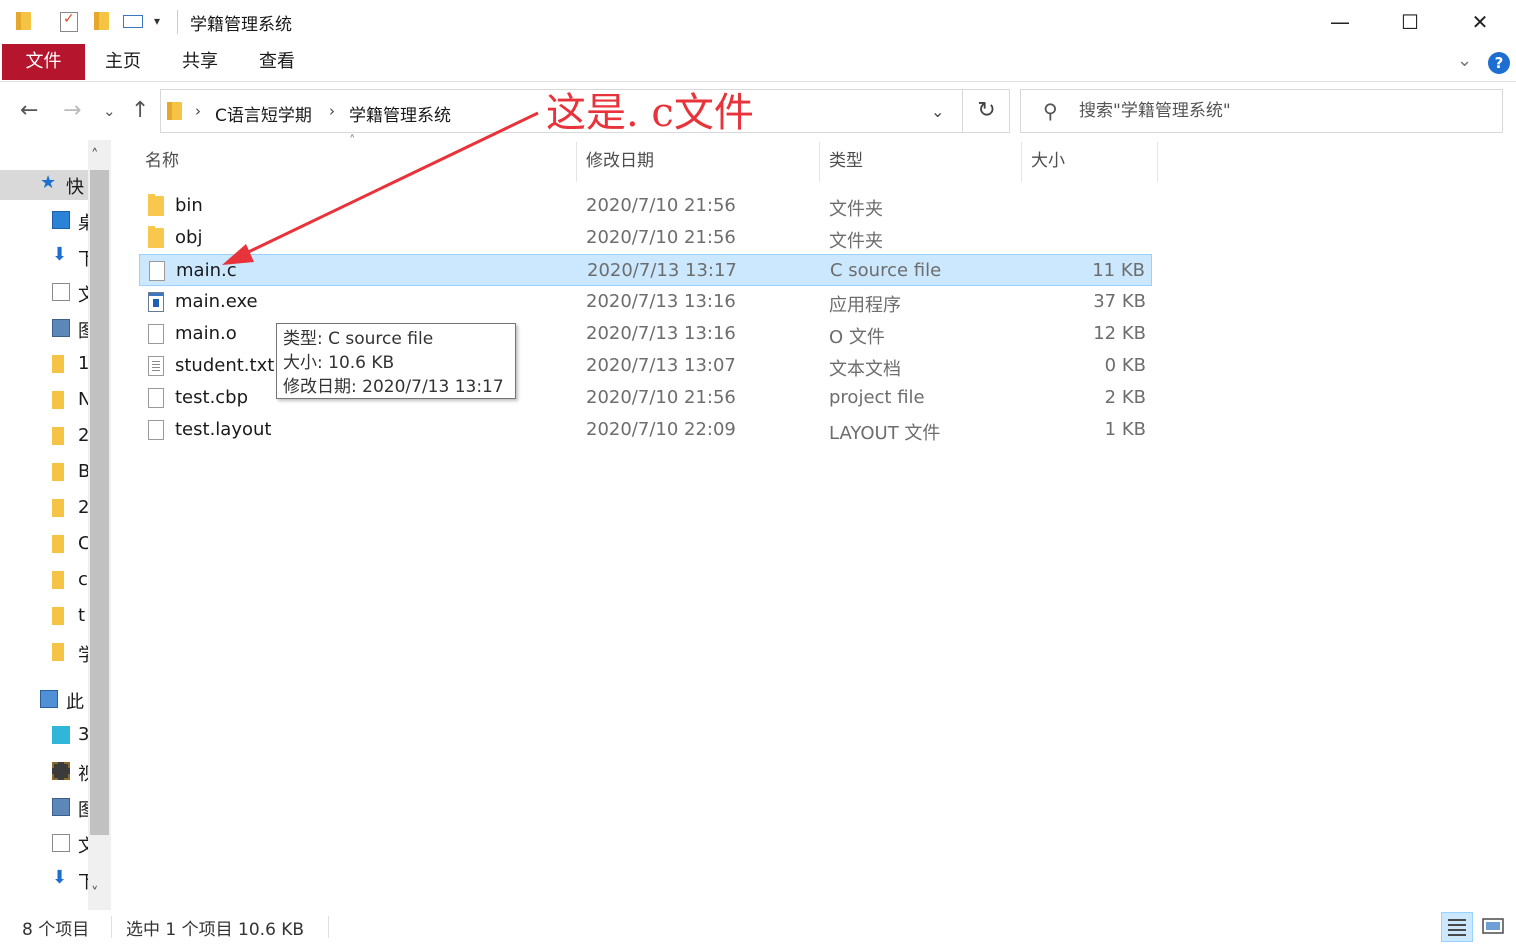 The width and height of the screenshot is (1516, 945). I want to click on column-header-size: 大小, so click(1048, 164).